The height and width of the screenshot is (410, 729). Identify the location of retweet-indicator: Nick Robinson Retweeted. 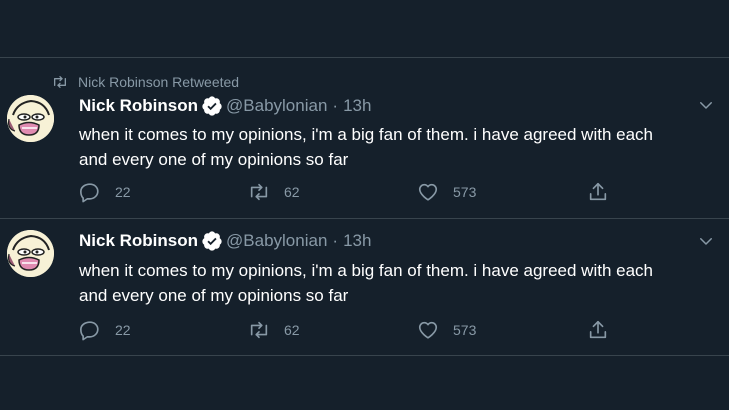
(145, 82).